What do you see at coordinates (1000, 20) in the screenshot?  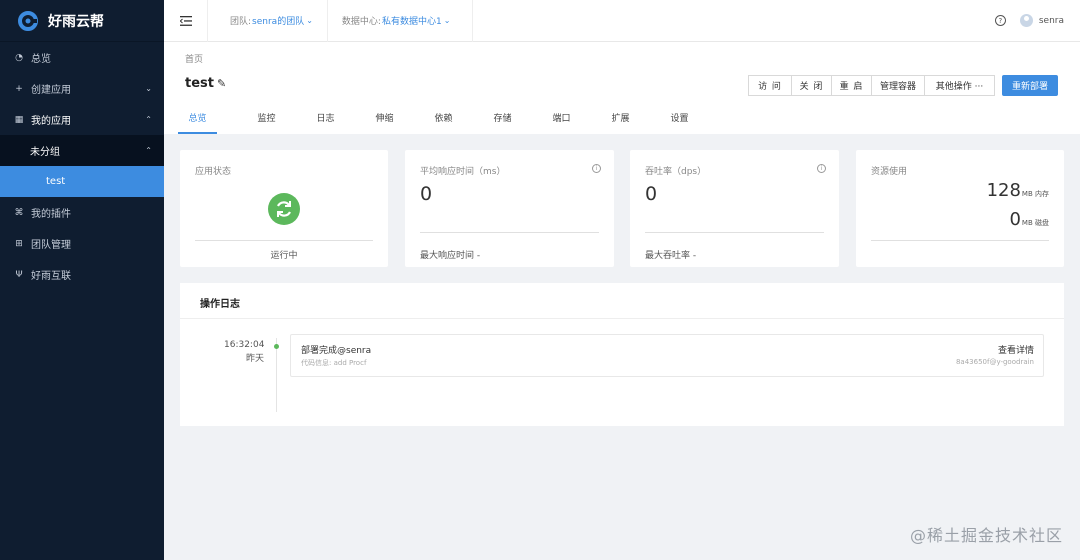 I see `help-icon: ?` at bounding box center [1000, 20].